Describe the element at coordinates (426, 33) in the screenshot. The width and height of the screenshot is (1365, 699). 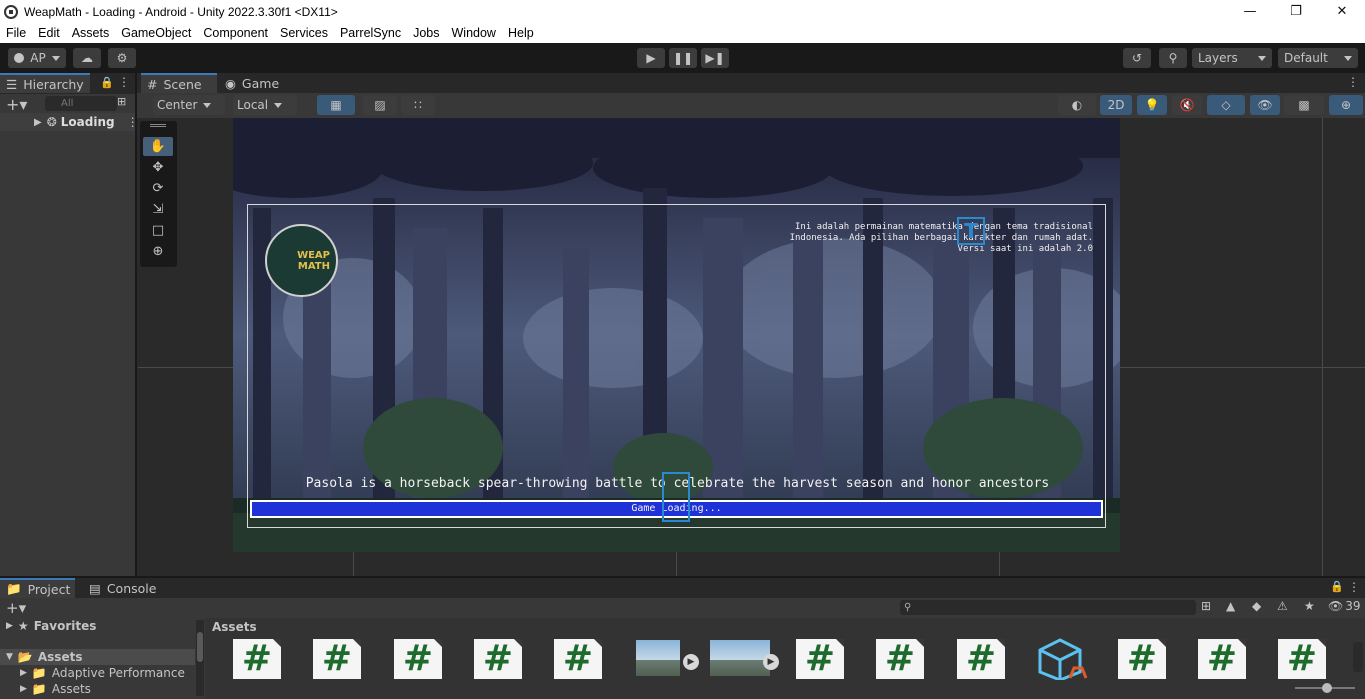
I see `menu-jobs: Jobs` at that location.